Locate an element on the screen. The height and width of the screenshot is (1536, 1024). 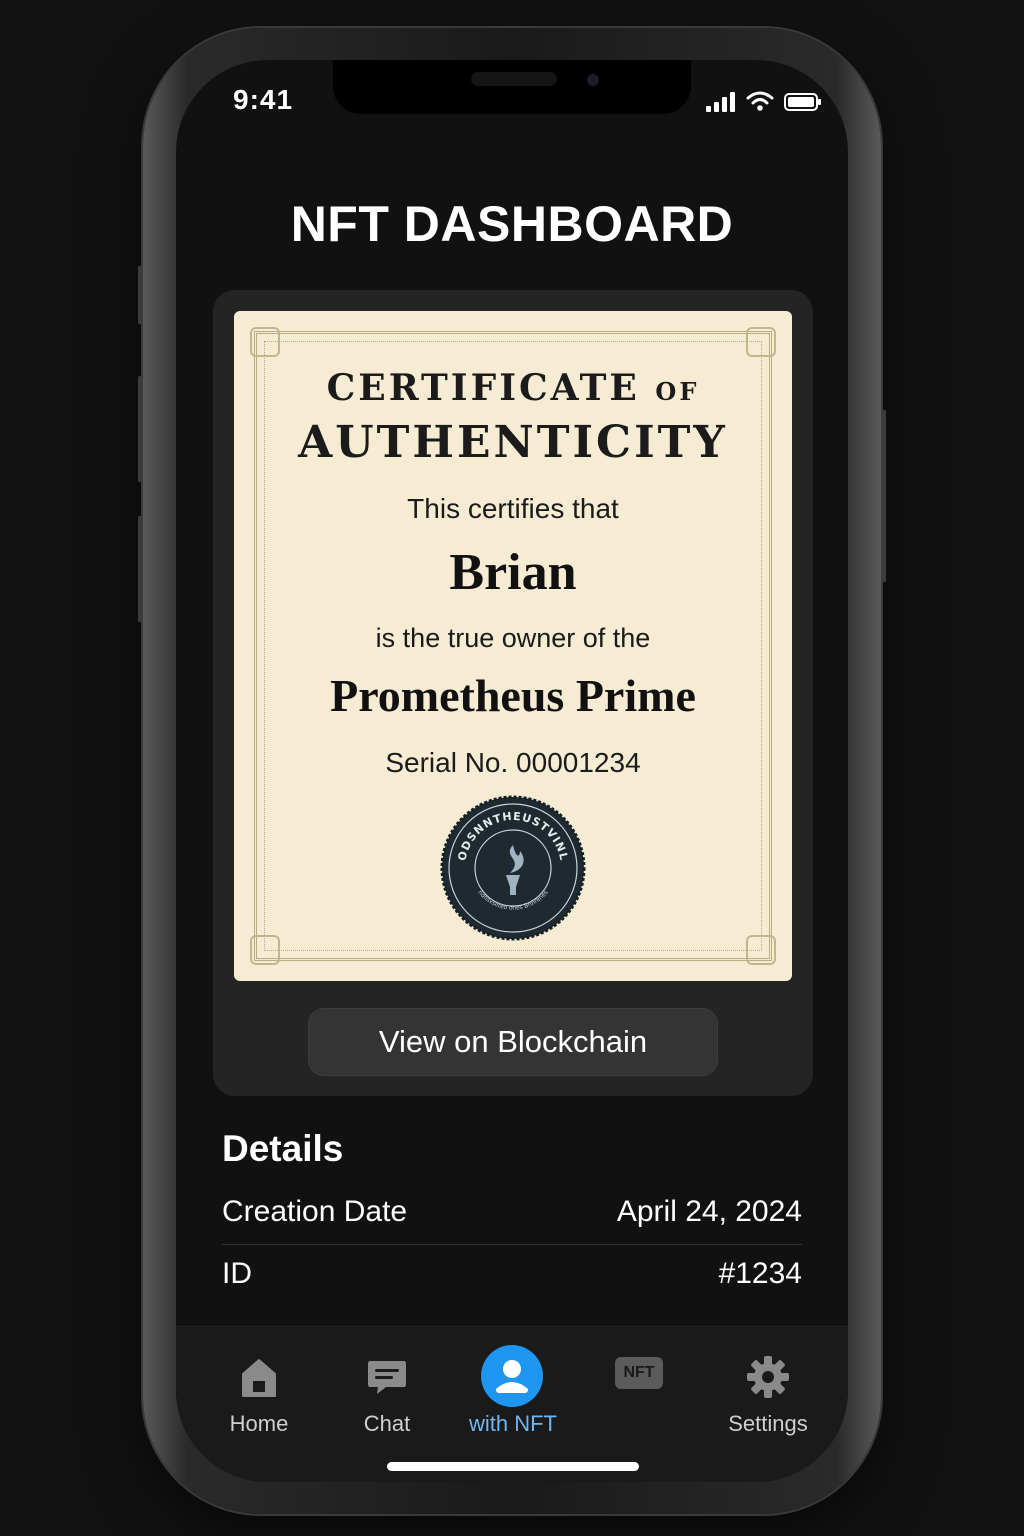
home-icon is located at coordinates (259, 1377).